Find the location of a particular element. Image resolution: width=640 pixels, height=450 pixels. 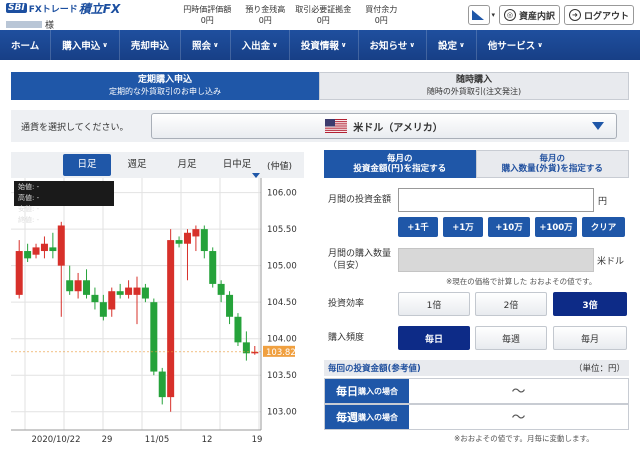

logout-button: ➜ ログアウト is located at coordinates (598, 15).